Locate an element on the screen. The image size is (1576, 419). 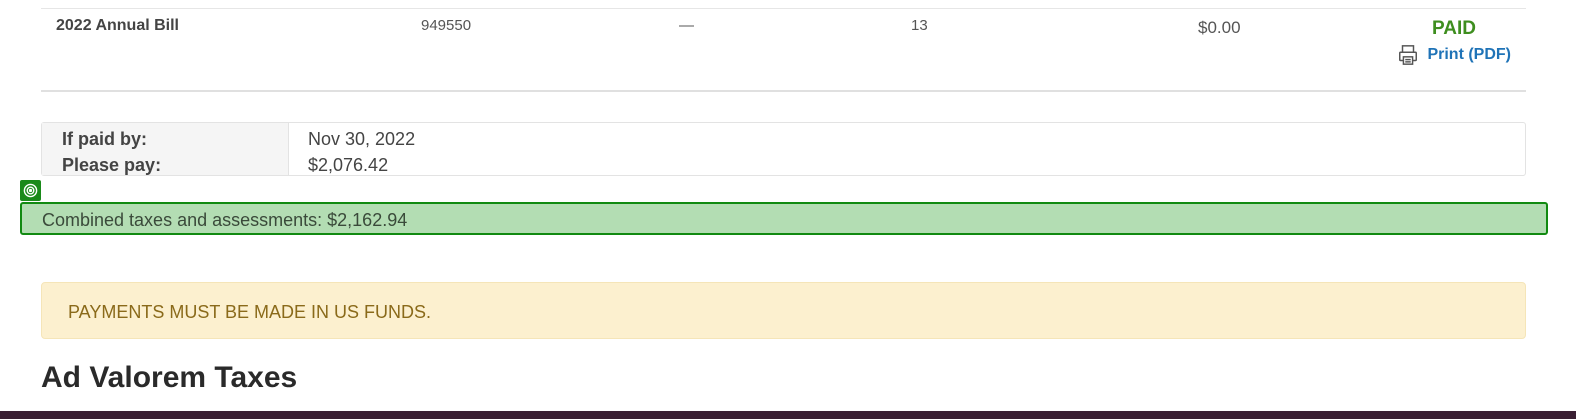
target-icon is located at coordinates (30, 190).